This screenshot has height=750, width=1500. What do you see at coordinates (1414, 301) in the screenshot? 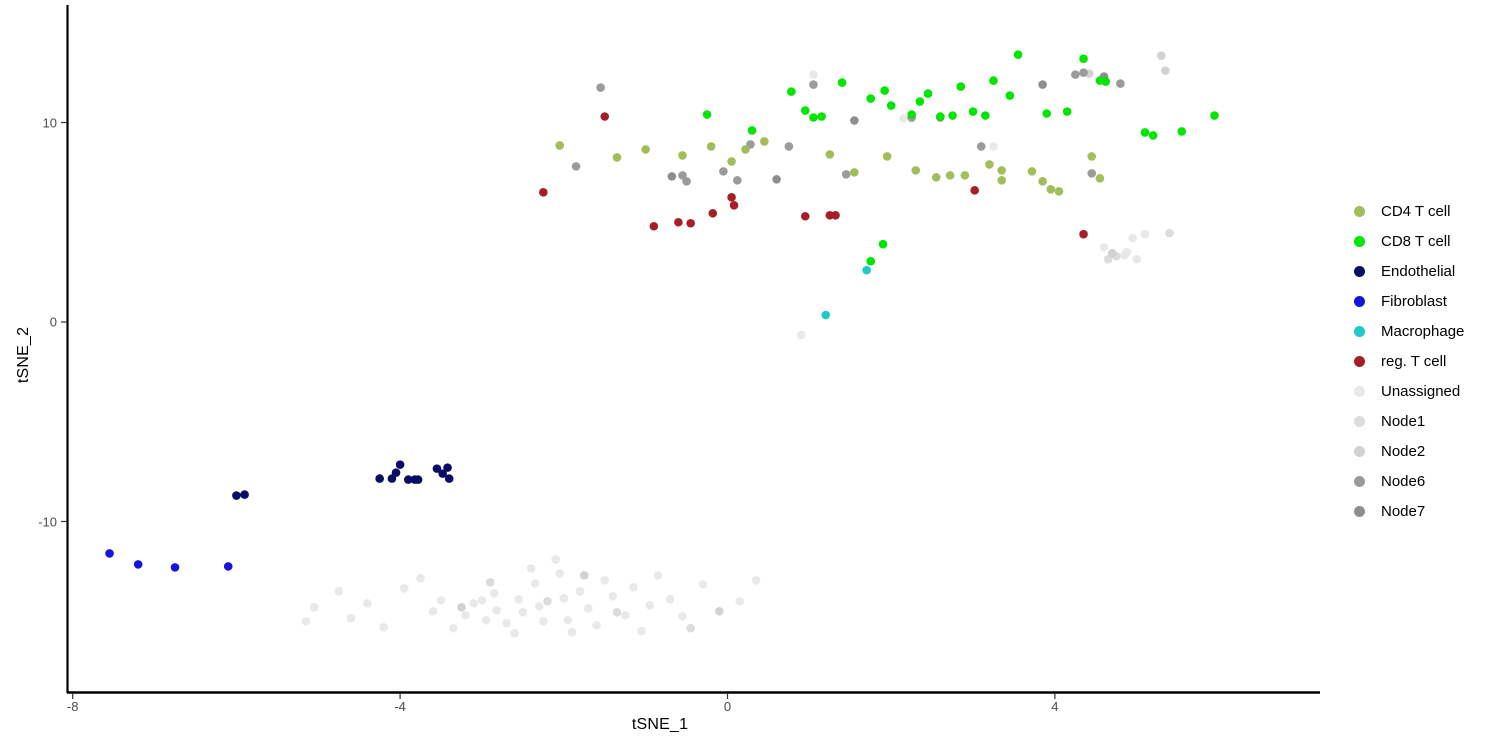
I see `legend-item-label: Fibroblast` at bounding box center [1414, 301].